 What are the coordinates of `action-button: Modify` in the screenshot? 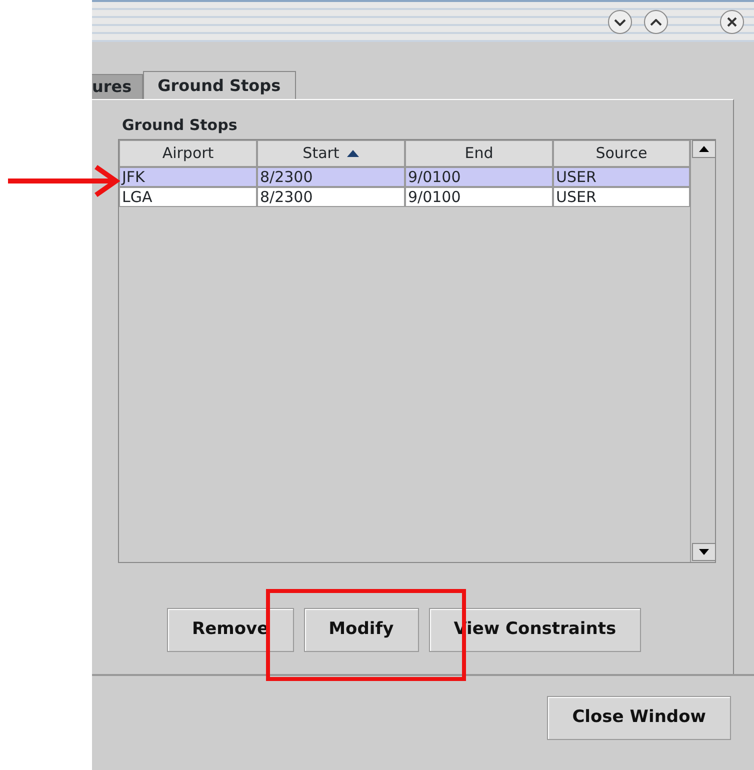 It's located at (361, 630).